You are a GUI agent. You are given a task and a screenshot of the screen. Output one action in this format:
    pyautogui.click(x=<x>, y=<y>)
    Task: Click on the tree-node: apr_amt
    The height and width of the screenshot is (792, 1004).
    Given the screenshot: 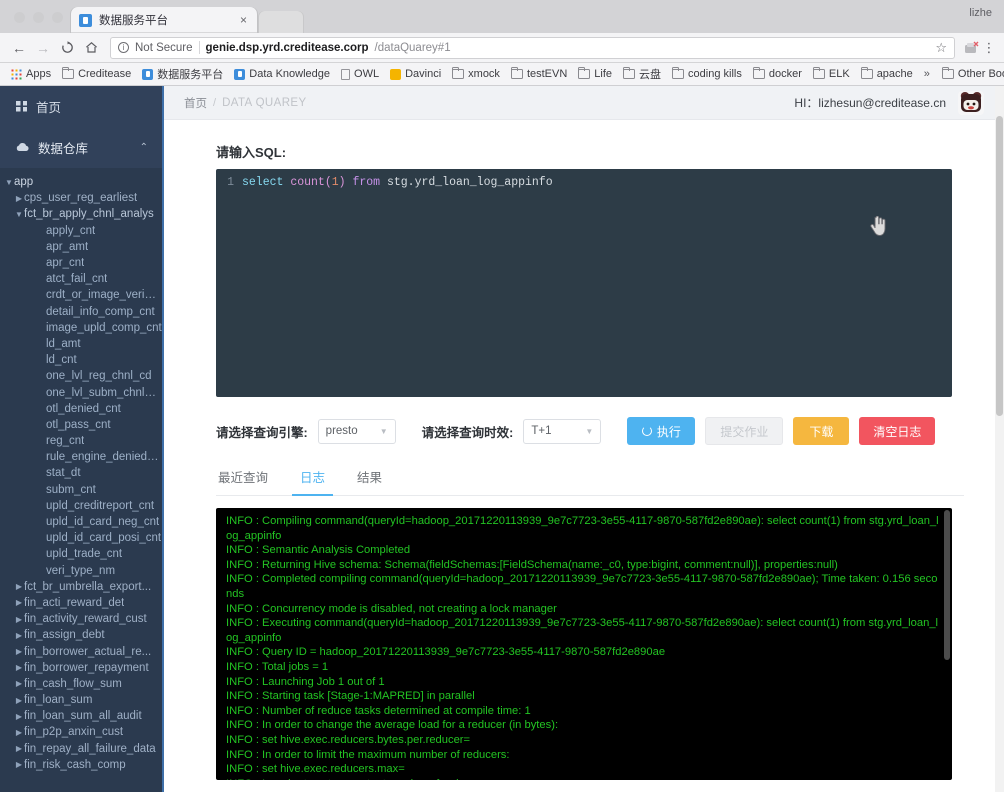 What is the action you would take?
    pyautogui.click(x=81, y=247)
    